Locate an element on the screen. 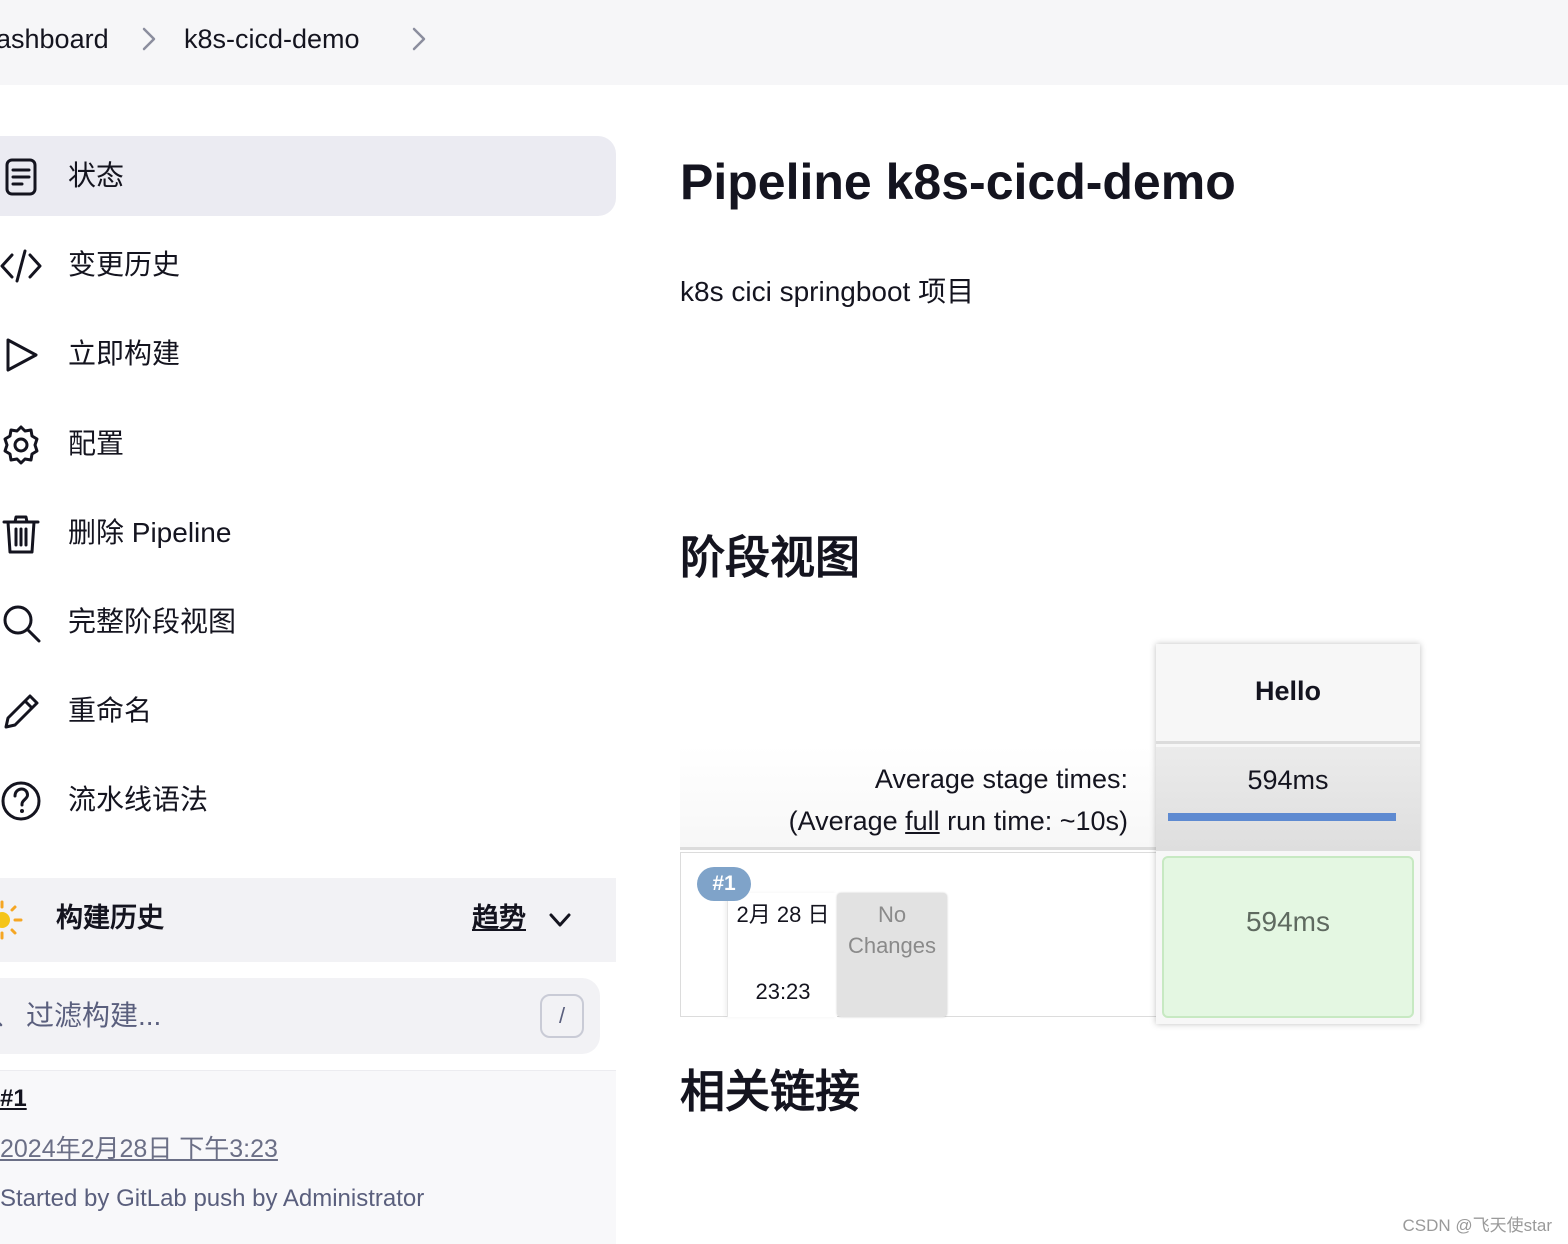  sidebar-item-delete-pipeline: 删除 Pipeline is located at coordinates (308, 533).